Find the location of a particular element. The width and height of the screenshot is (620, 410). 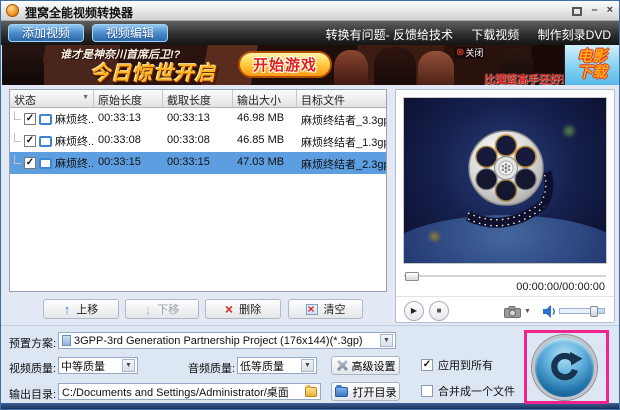

banner-artwork is located at coordinates (436, 68).